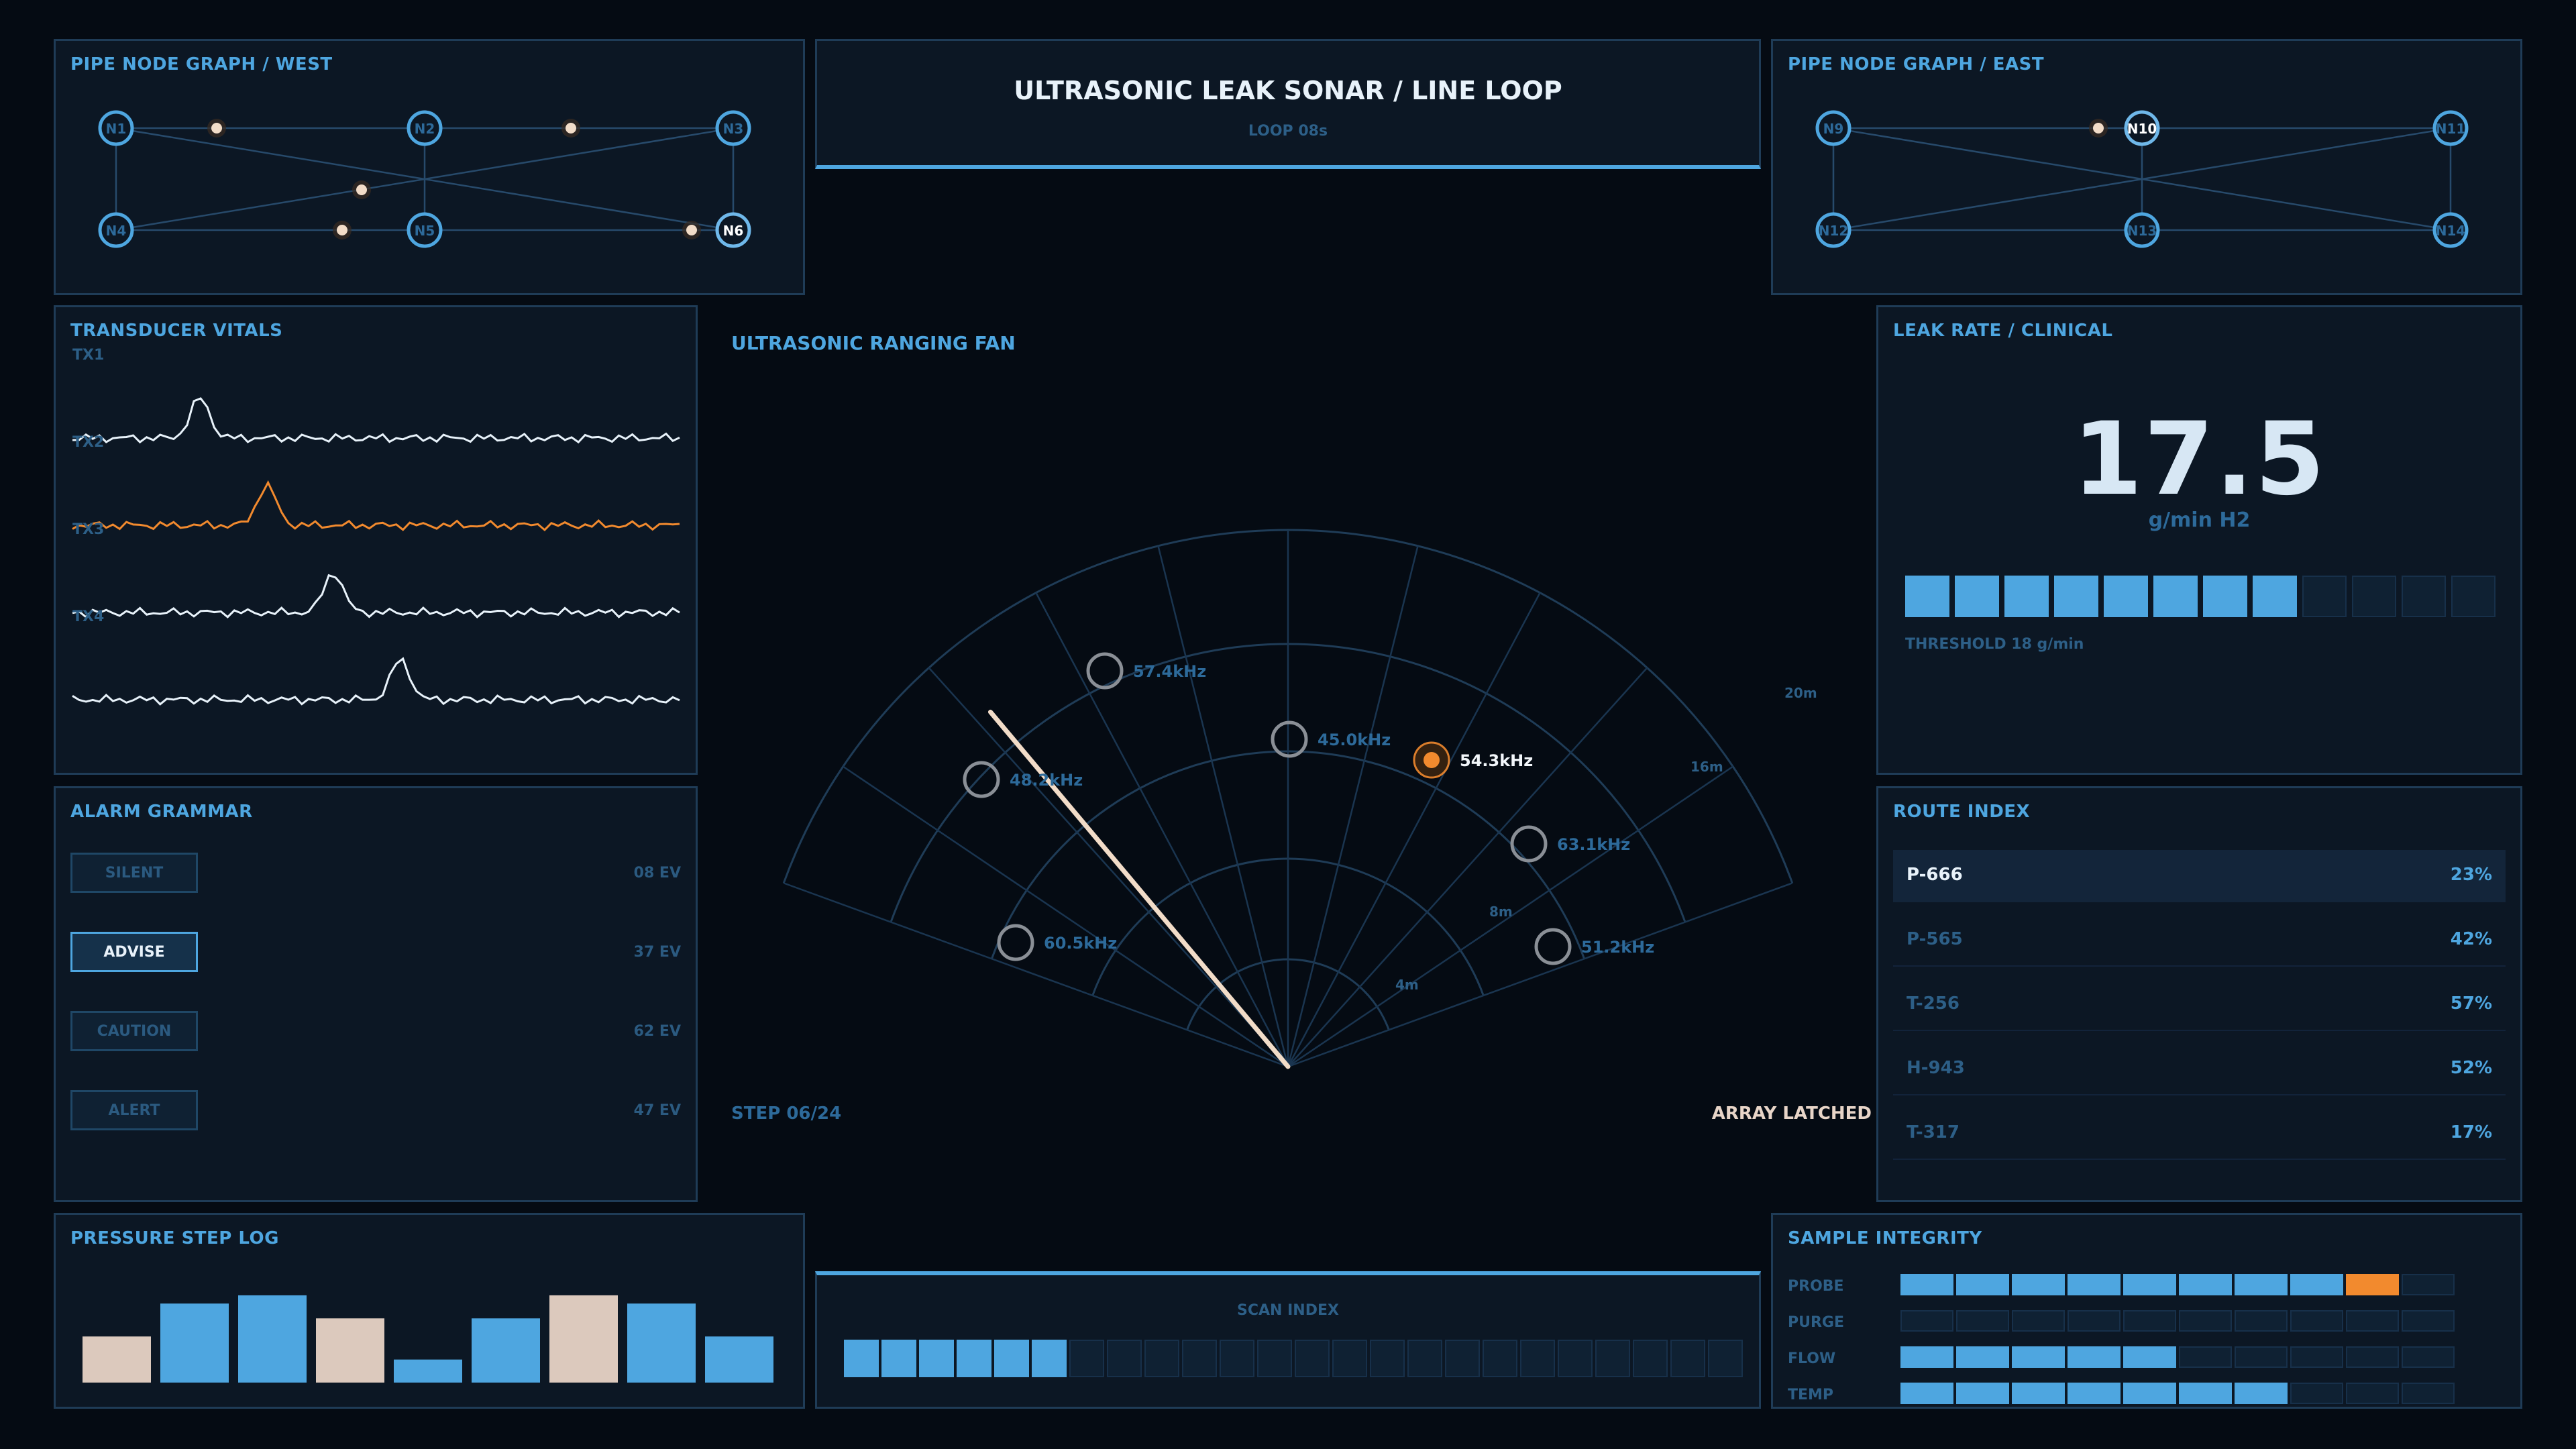  I want to click on pipe-node-label: N9, so click(1833, 129).